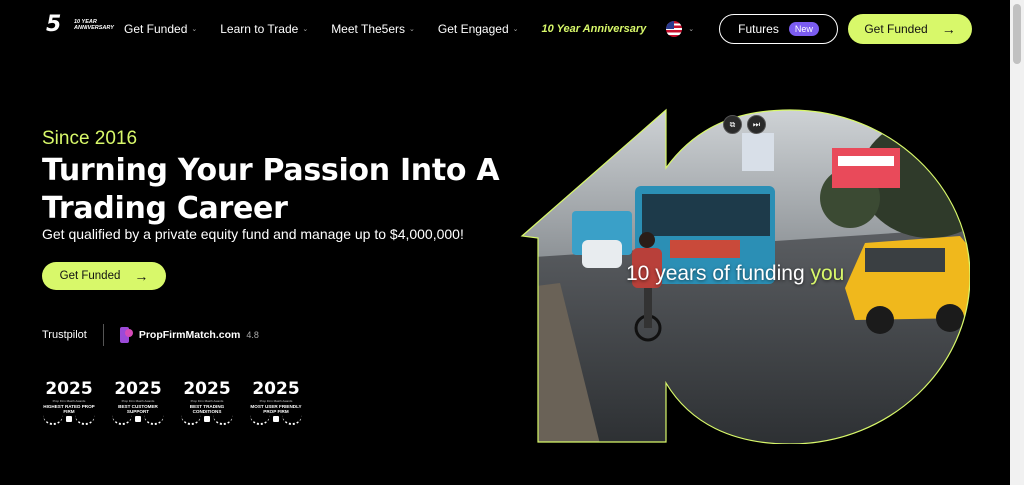 This screenshot has width=1024, height=485. Describe the element at coordinates (758, 29) in the screenshot. I see `futures-label: Futures` at that location.